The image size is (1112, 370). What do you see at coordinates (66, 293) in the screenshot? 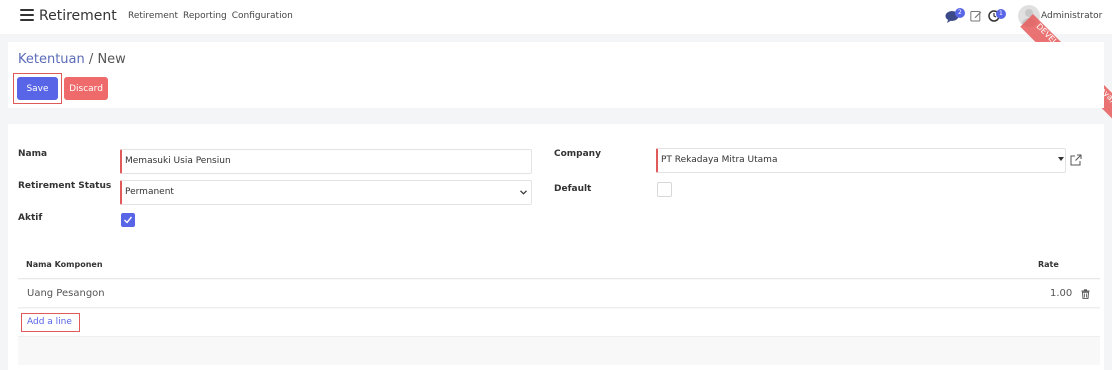
I see `cell-nama-komponen: Uang Pesangon` at bounding box center [66, 293].